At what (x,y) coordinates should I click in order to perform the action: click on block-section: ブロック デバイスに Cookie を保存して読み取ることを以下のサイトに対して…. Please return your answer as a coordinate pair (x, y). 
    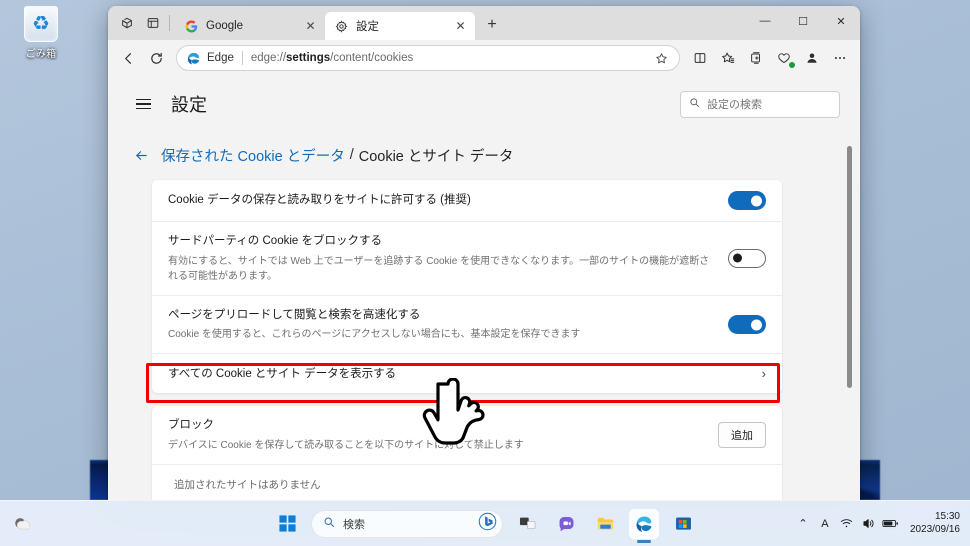
    Looking at the image, I should click on (467, 453).